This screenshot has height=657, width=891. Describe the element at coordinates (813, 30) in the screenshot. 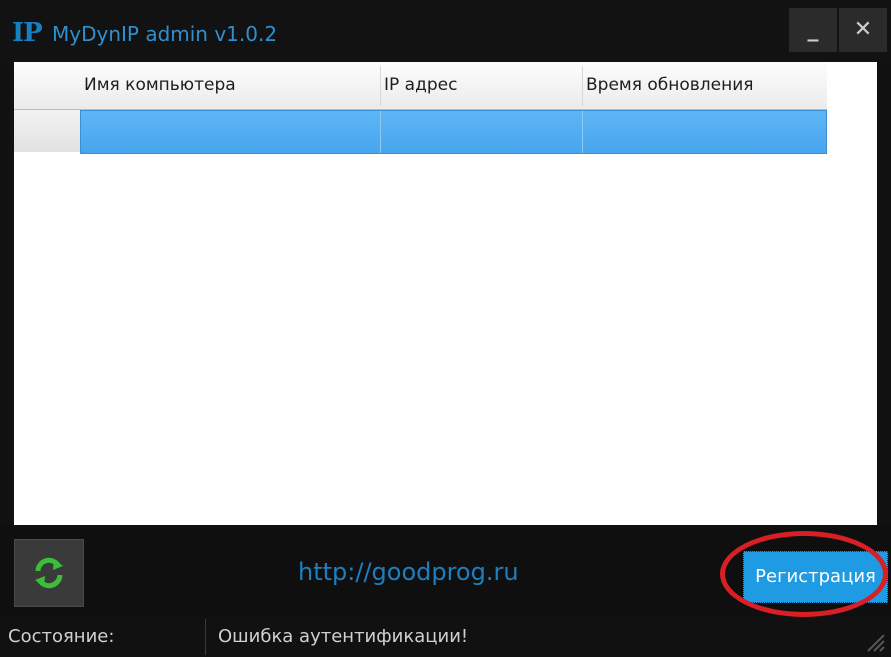

I see `minimize-button: _` at that location.